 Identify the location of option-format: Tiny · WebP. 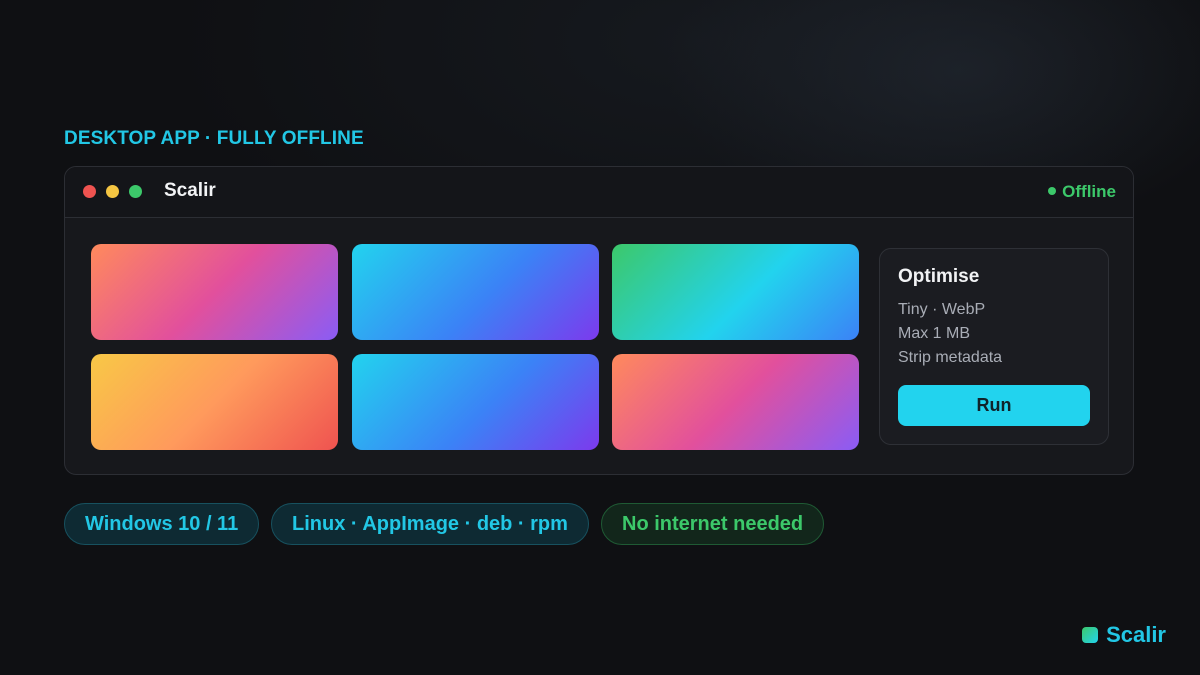
(942, 309).